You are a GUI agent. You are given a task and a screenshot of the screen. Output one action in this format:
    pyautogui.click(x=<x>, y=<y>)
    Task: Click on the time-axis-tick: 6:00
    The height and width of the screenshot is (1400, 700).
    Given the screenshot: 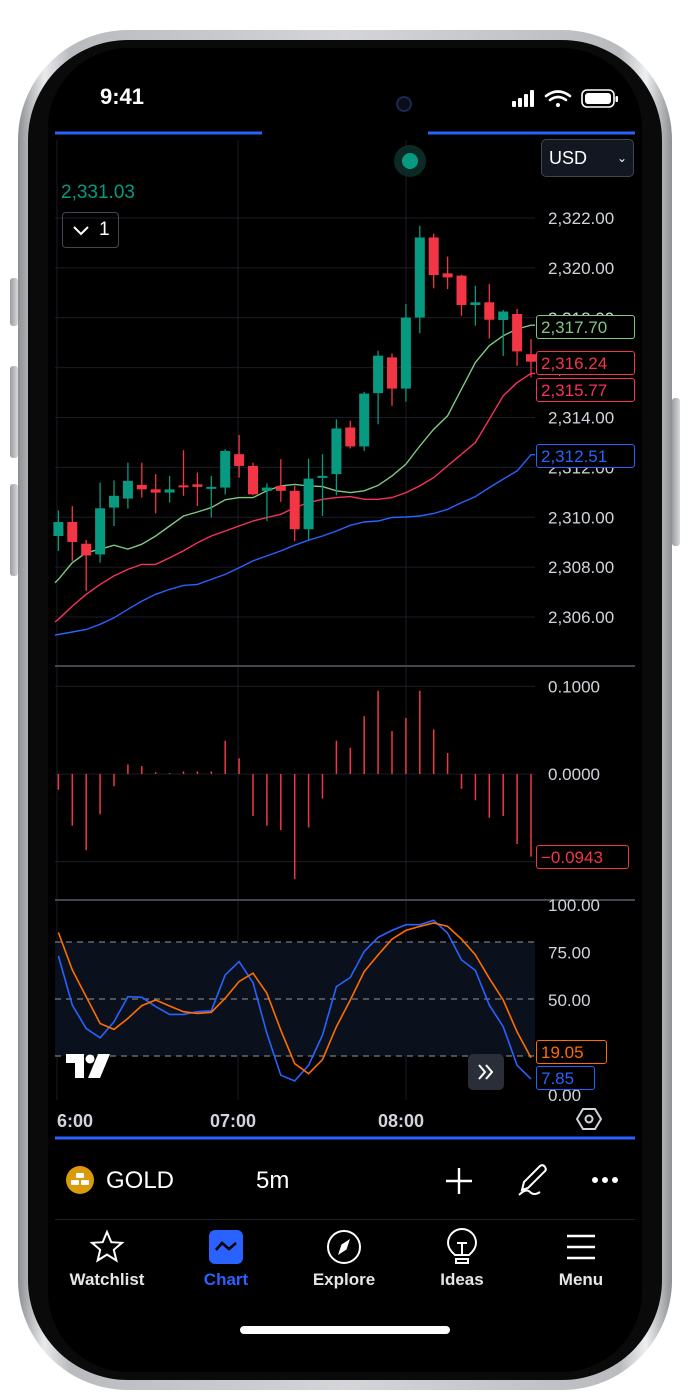 What is the action you would take?
    pyautogui.click(x=75, y=1121)
    